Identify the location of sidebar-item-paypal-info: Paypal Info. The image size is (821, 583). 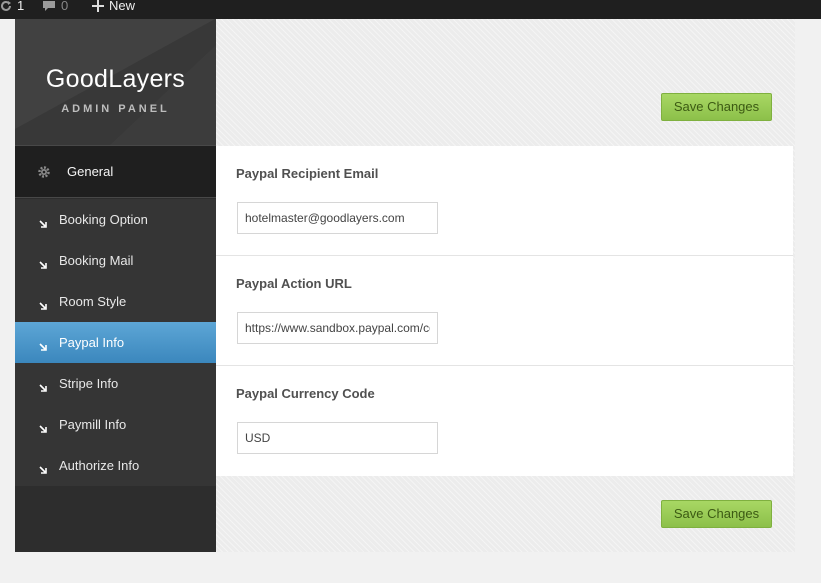
(115, 342).